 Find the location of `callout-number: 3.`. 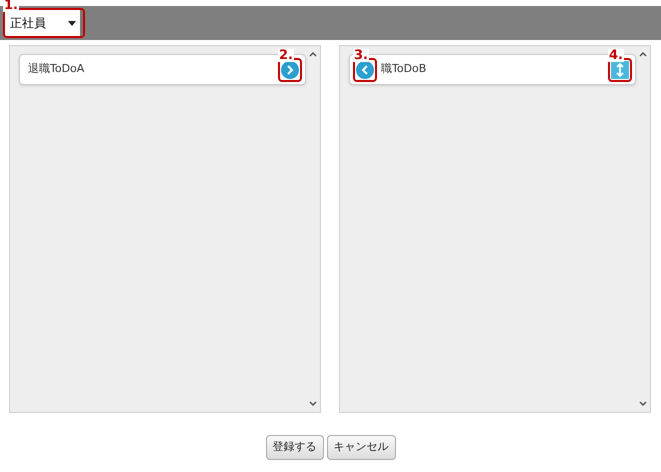

callout-number: 3. is located at coordinates (361, 55).